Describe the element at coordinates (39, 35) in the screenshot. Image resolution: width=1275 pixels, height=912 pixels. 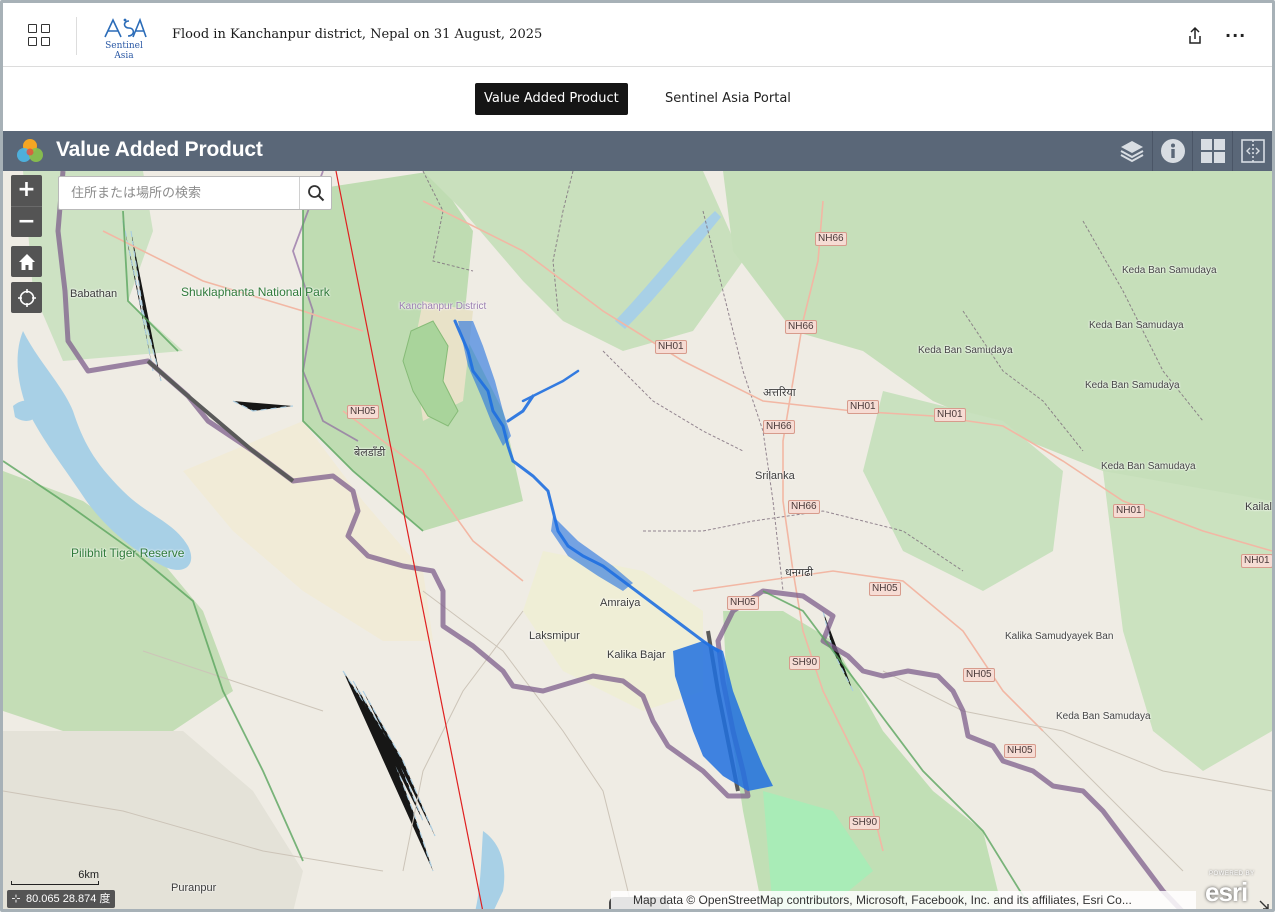
I see `apps-grid-icon` at that location.